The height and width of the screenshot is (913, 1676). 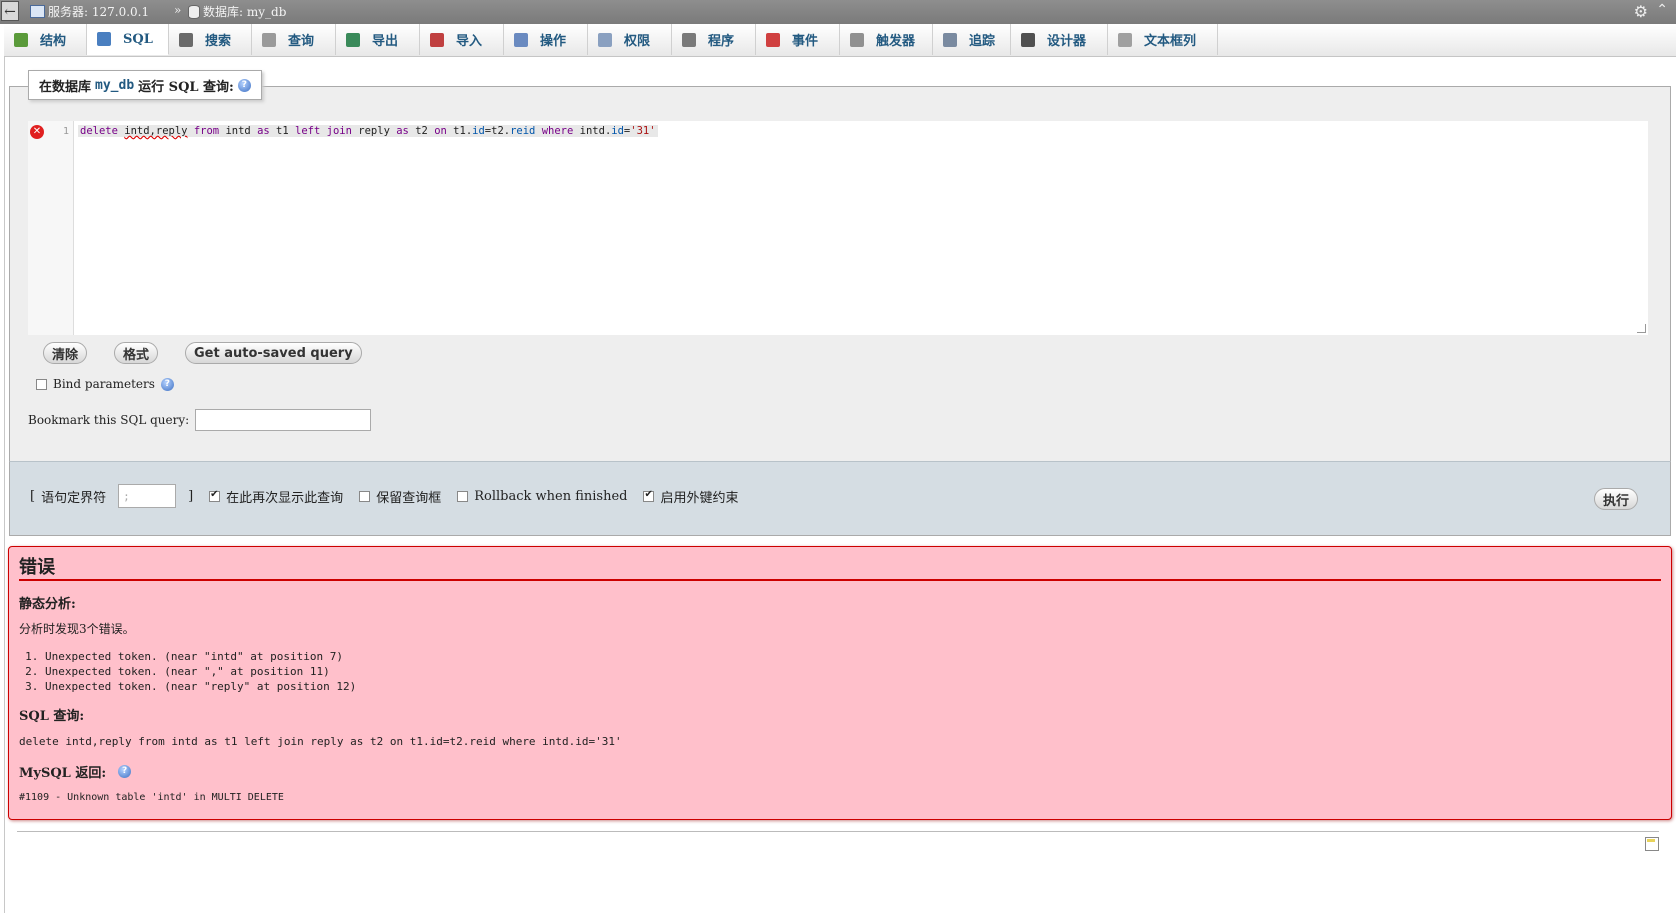 What do you see at coordinates (972, 39) in the screenshot?
I see `tab-tracking: 追踪` at bounding box center [972, 39].